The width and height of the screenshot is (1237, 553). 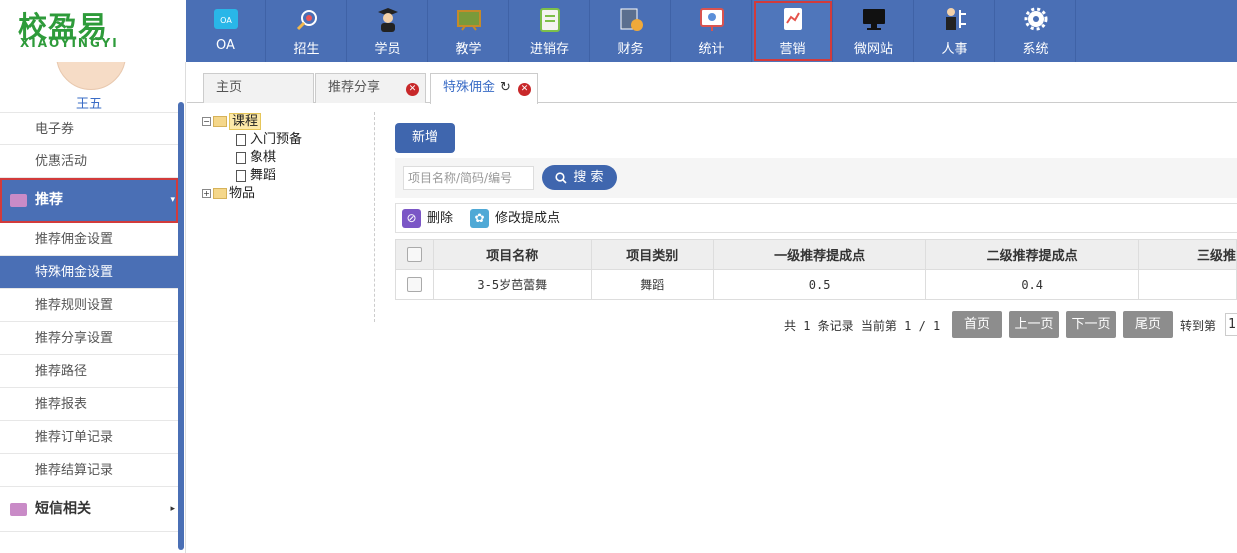 What do you see at coordinates (89, 371) in the screenshot?
I see `sidebar-item-path: 推荐路径` at bounding box center [89, 371].